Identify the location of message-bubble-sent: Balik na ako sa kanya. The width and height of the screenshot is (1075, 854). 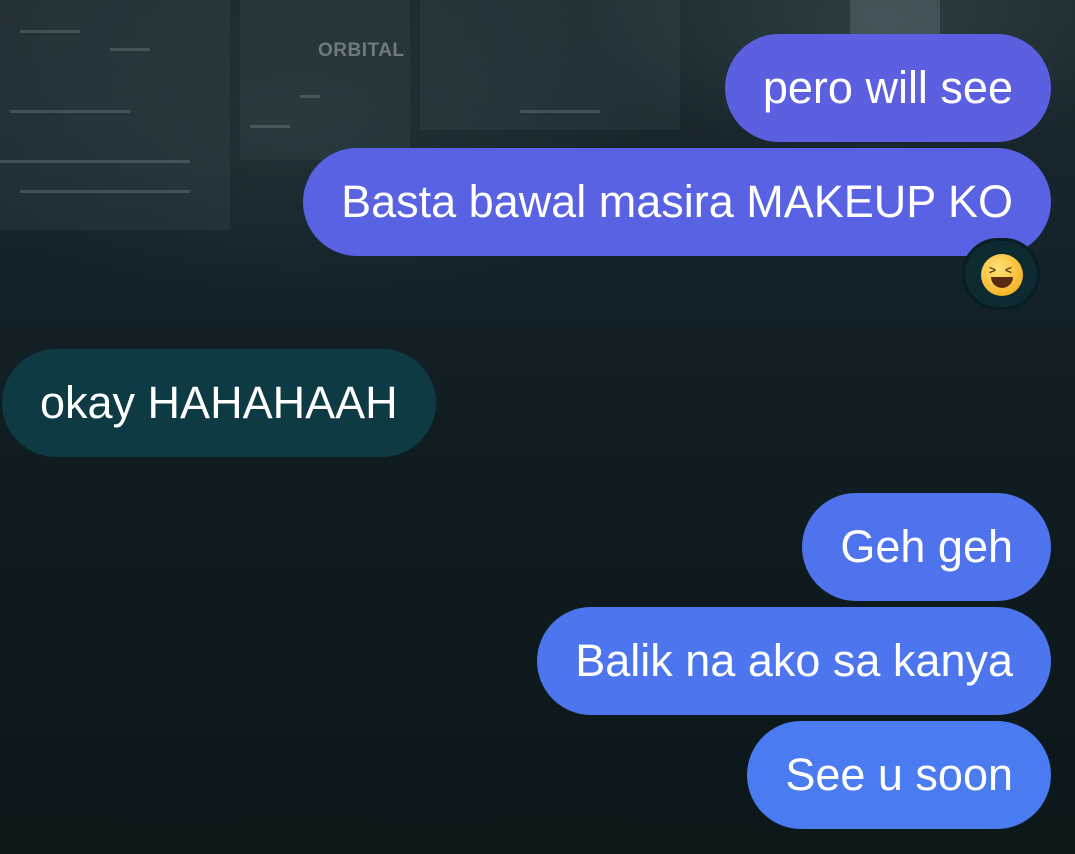
(794, 661).